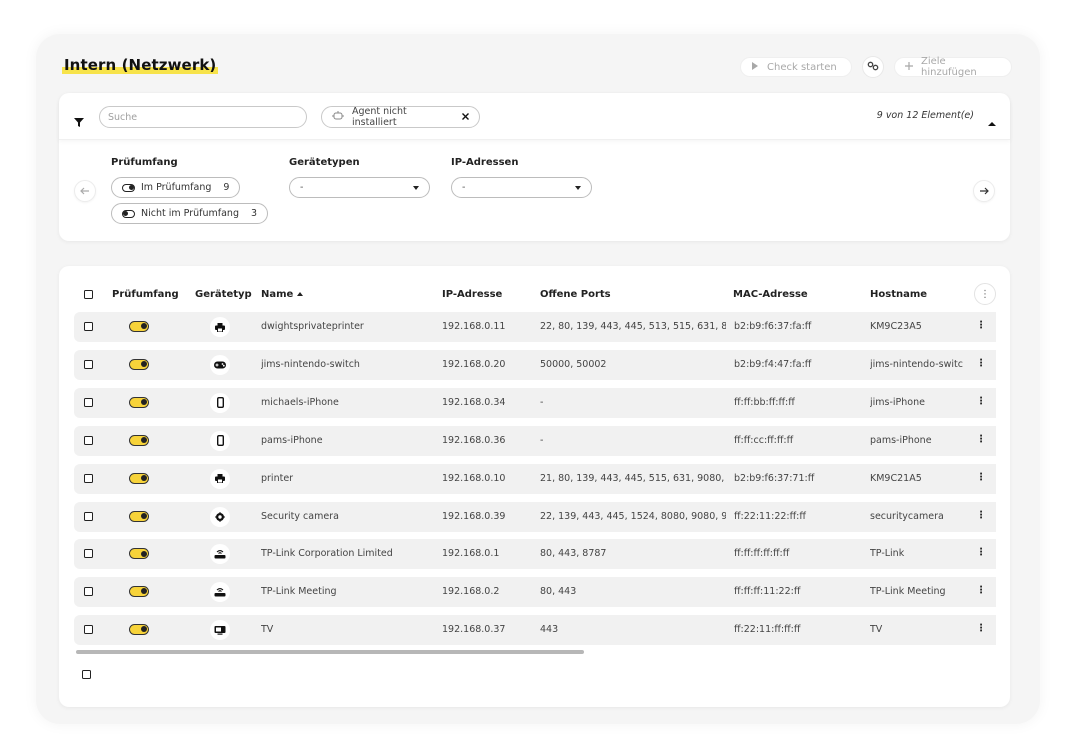 Image resolution: width=1074 pixels, height=756 pixels. What do you see at coordinates (292, 440) in the screenshot?
I see `cell-name: pams-iPhone` at bounding box center [292, 440].